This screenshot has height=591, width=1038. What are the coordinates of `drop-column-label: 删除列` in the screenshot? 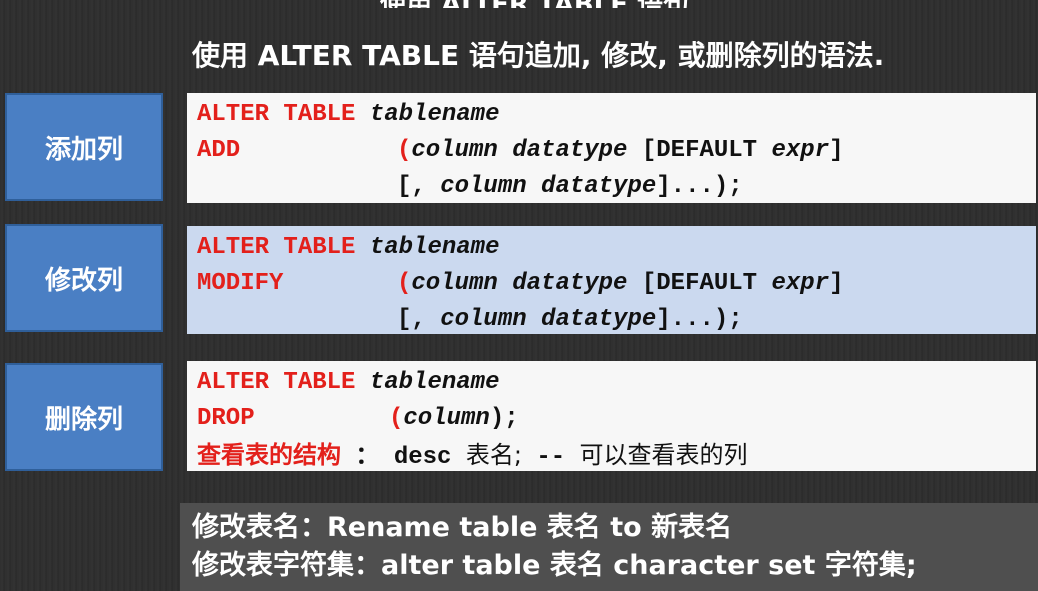 It's located at (84, 417).